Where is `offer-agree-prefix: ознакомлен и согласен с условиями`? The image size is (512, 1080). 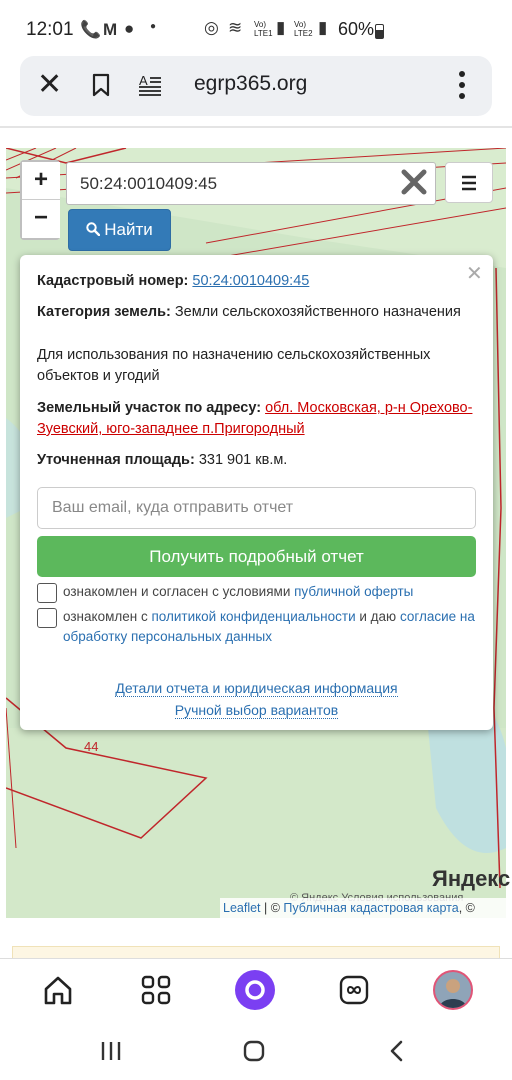 offer-agree-prefix: ознакомлен и согласен с условиями is located at coordinates (179, 591).